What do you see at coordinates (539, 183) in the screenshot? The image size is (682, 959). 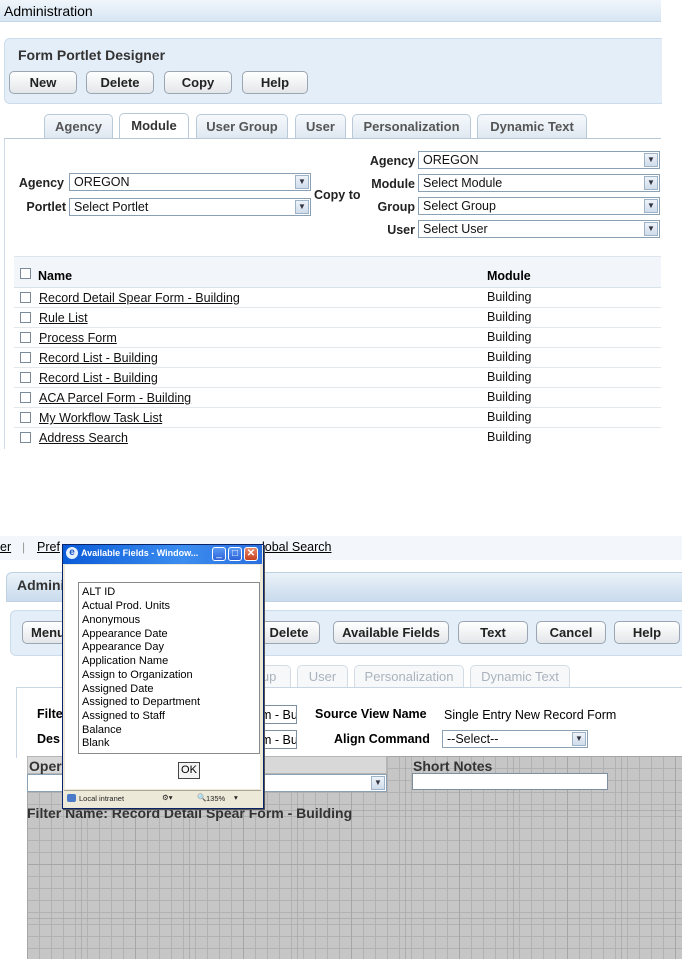 I see `copy-module-select: Select Module ▼` at bounding box center [539, 183].